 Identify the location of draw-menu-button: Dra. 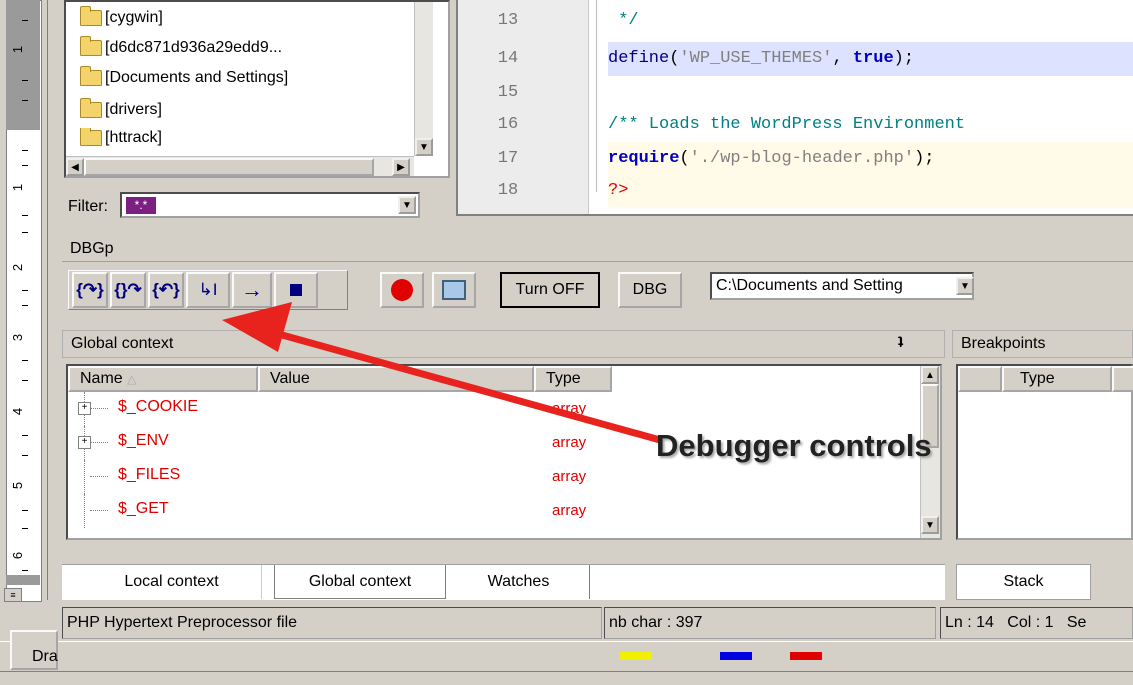
(34, 650).